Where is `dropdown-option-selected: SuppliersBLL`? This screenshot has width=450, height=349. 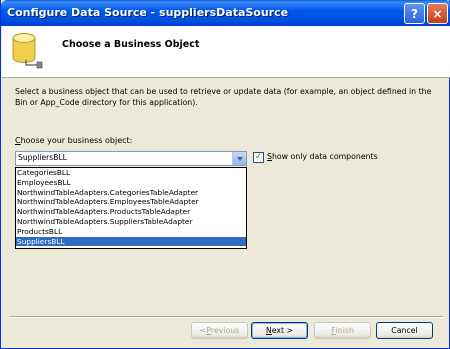 dropdown-option-selected: SuppliersBLL is located at coordinates (131, 241).